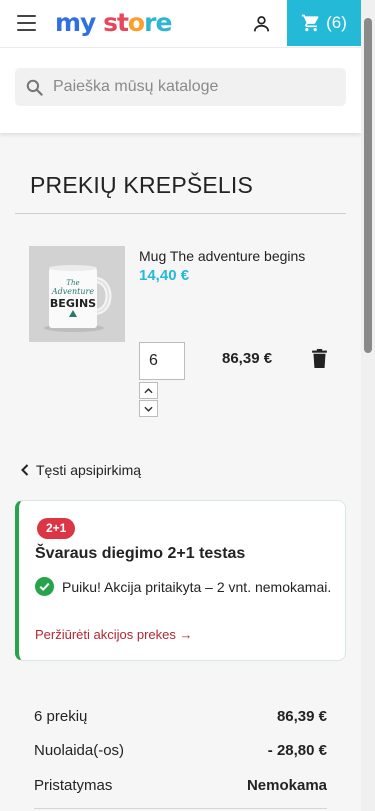 This screenshot has width=375, height=811. I want to click on product-image: The Adventure BEGINS, so click(77, 294).